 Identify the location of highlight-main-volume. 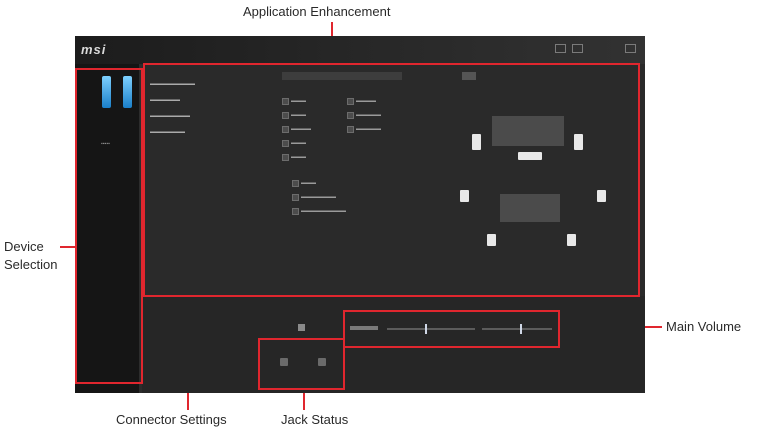
(451, 329).